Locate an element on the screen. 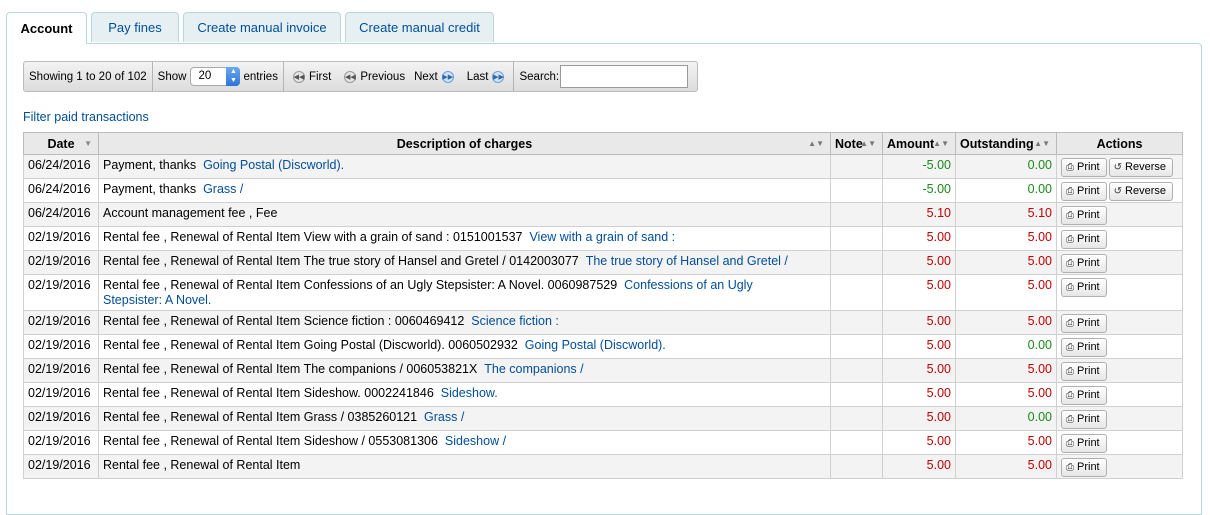 This screenshot has height=515, width=1210. first-page-button: ◀◀ First is located at coordinates (310, 76).